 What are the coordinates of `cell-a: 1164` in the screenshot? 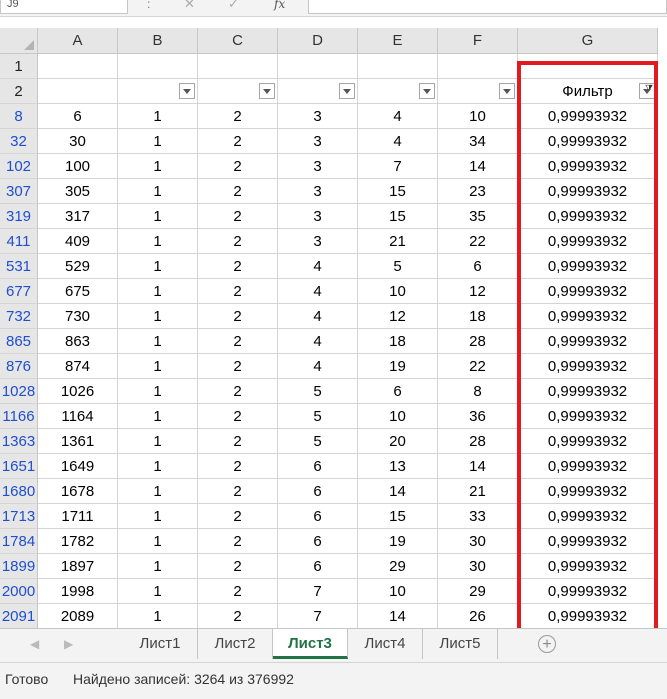 It's located at (78, 416).